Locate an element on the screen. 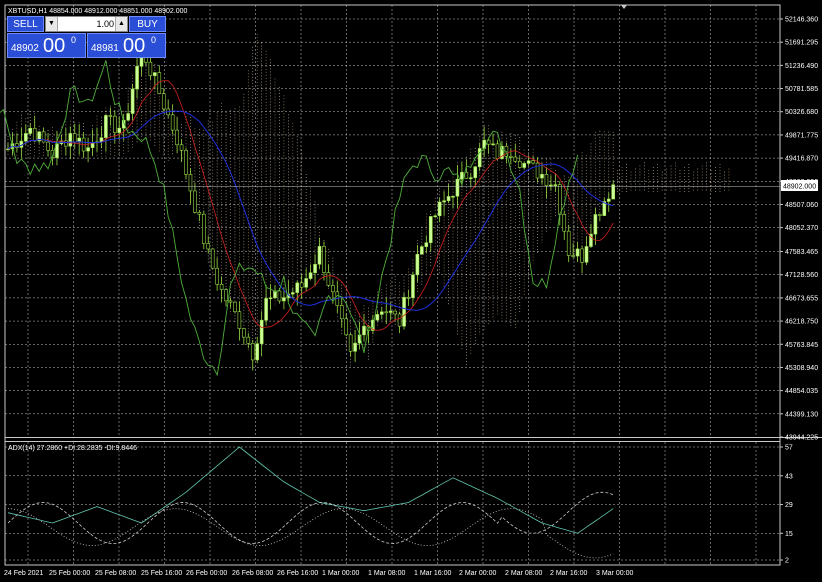 This screenshot has width=822, height=582. time-tick-label: 3 Mar 00:00 is located at coordinates (614, 573).